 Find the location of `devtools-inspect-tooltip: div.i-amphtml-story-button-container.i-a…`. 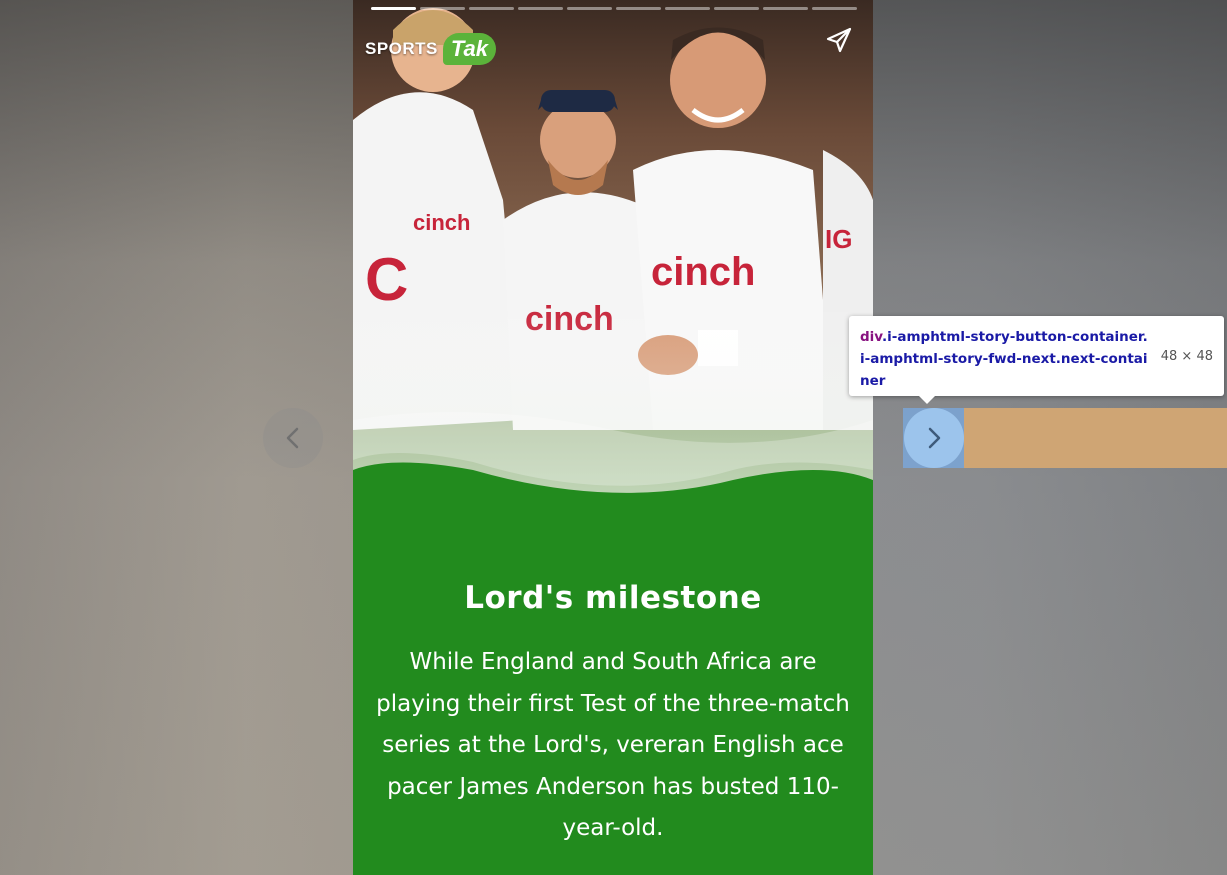

devtools-inspect-tooltip: div.i-amphtml-story-button-container.i-a… is located at coordinates (1036, 360).